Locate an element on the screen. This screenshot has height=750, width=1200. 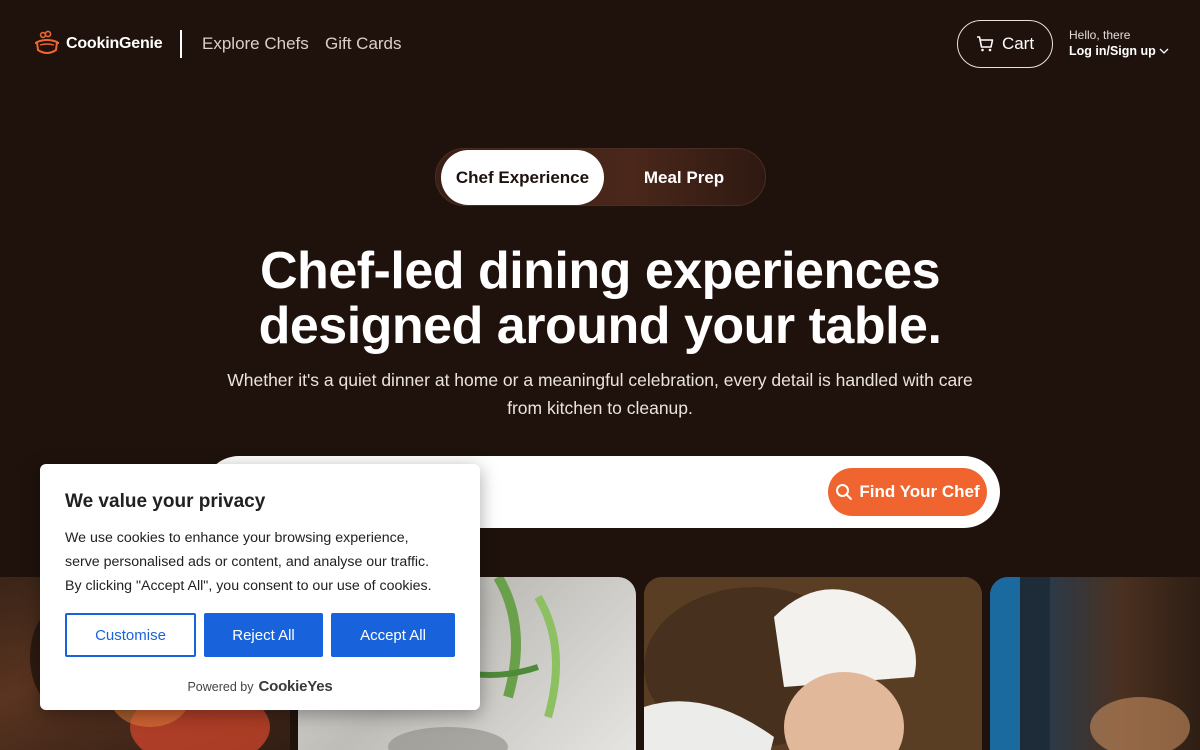
dining-photo-image is located at coordinates (1090, 663).